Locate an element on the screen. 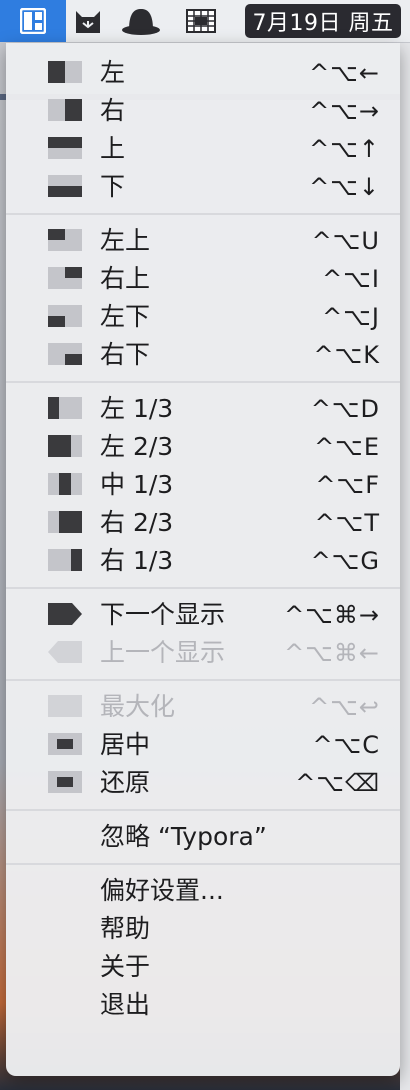  menu-item-shortcut: ^⌥↓ is located at coordinates (344, 187).